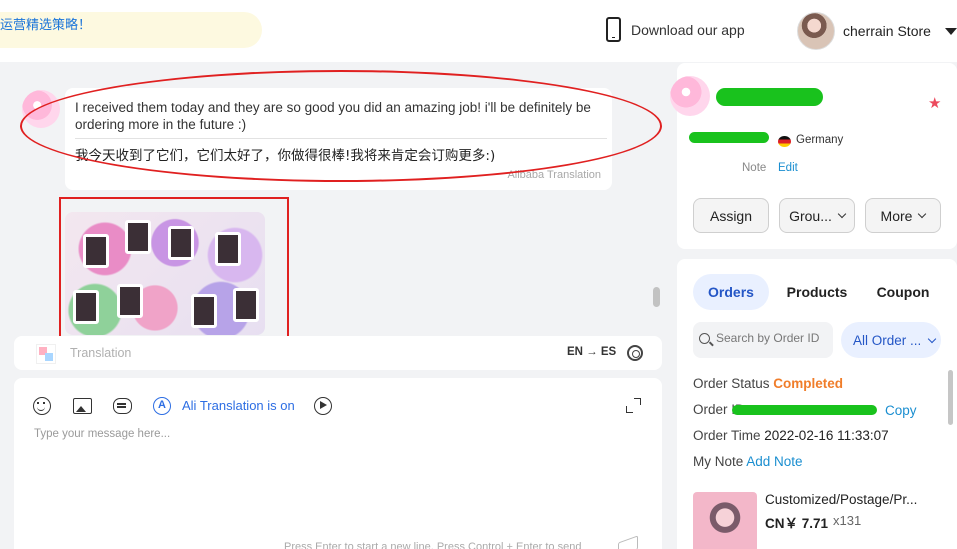 The image size is (957, 549). I want to click on product-quantity: x131, so click(847, 520).